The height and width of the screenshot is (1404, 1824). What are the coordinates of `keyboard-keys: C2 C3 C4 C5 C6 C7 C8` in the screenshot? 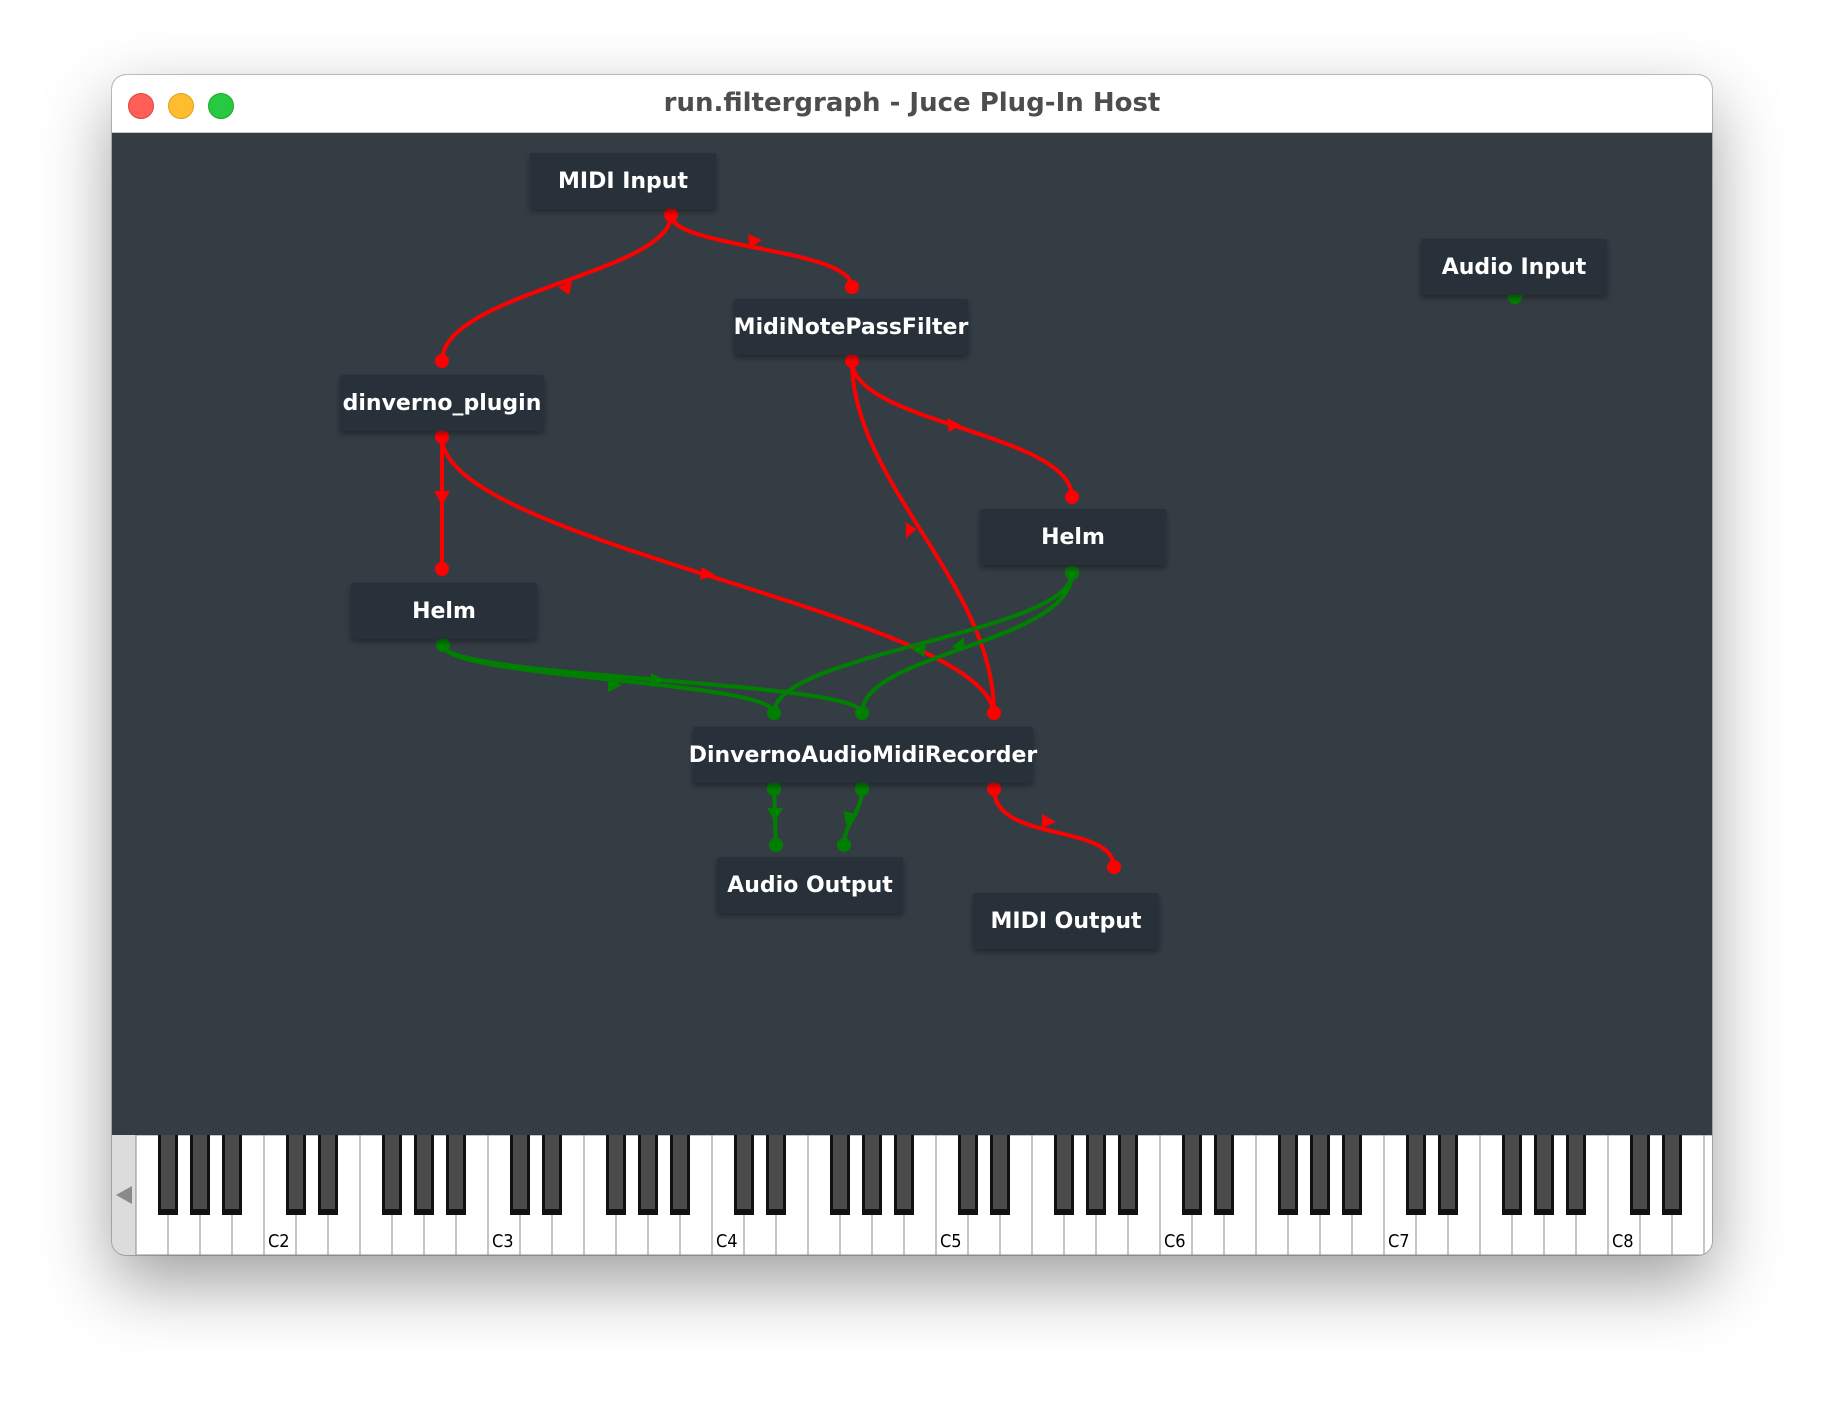 It's located at (912, 1195).